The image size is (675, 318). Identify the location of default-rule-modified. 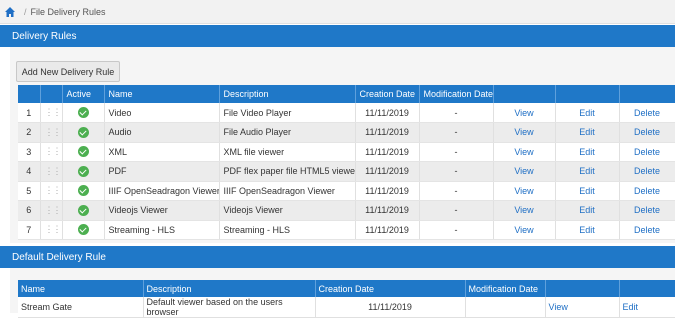
(505, 307).